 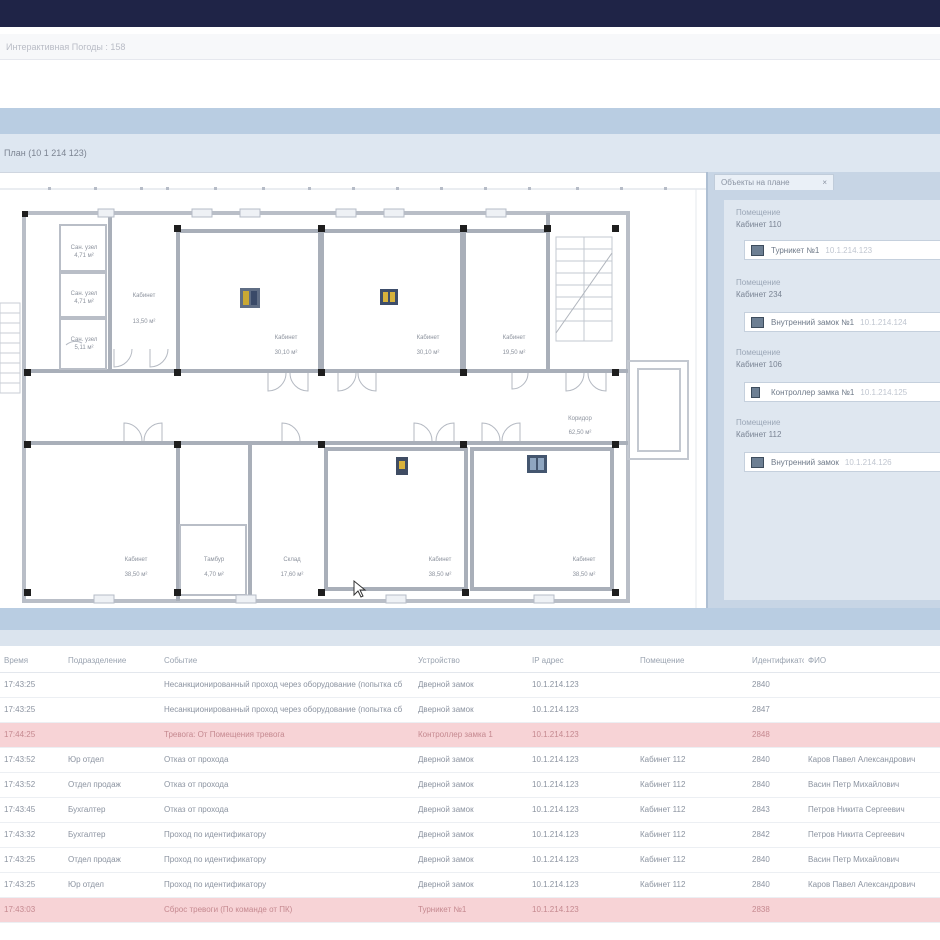 I want to click on room-label-area: 19,50 м², so click(x=514, y=353).